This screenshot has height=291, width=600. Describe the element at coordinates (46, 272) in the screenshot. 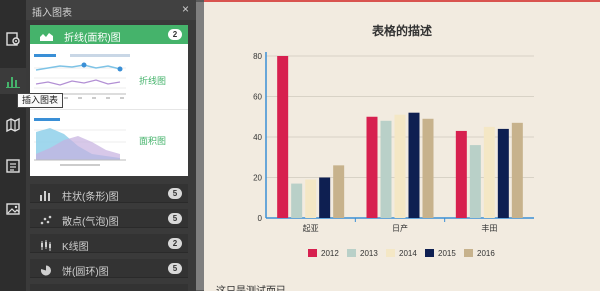

I see `pie-chart-icon` at that location.